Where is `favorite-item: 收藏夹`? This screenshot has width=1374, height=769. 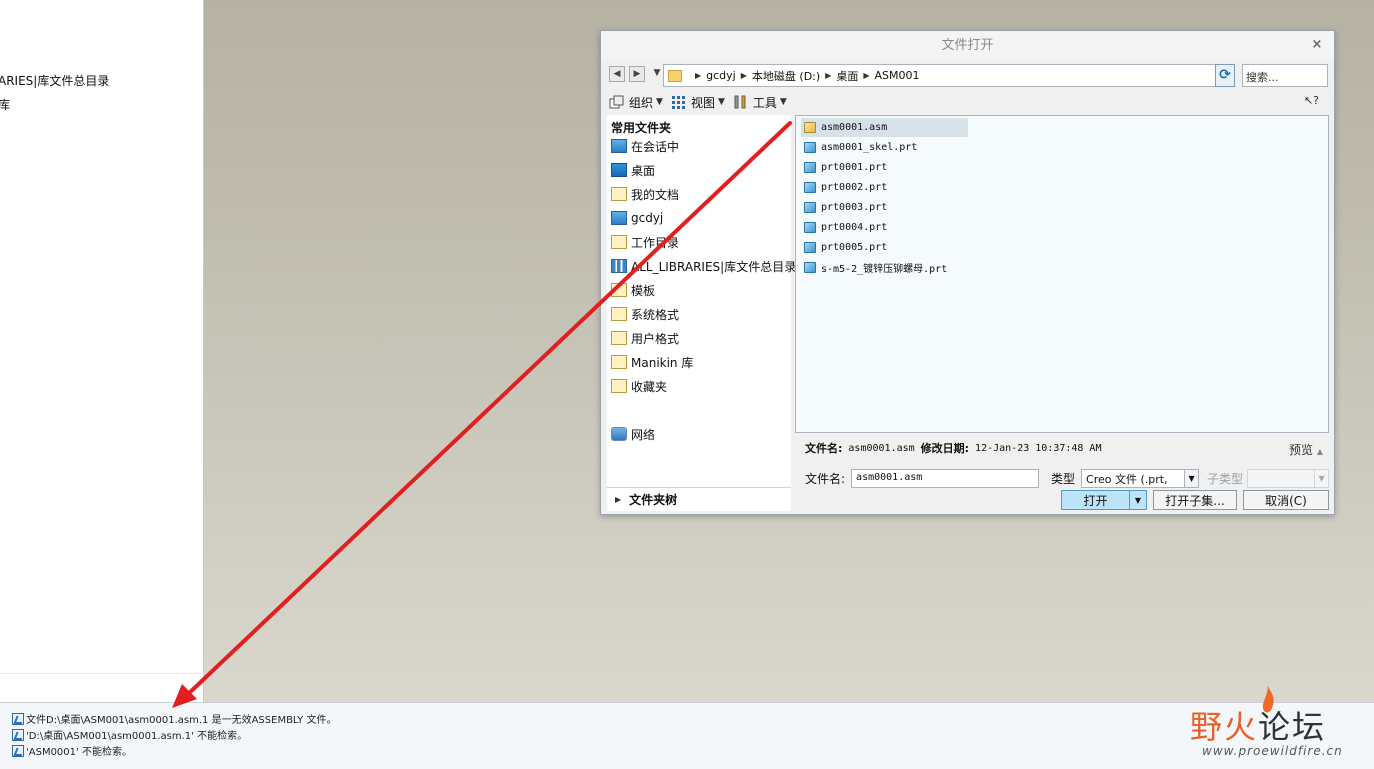
favorite-item: 收藏夹 is located at coordinates (639, 386).